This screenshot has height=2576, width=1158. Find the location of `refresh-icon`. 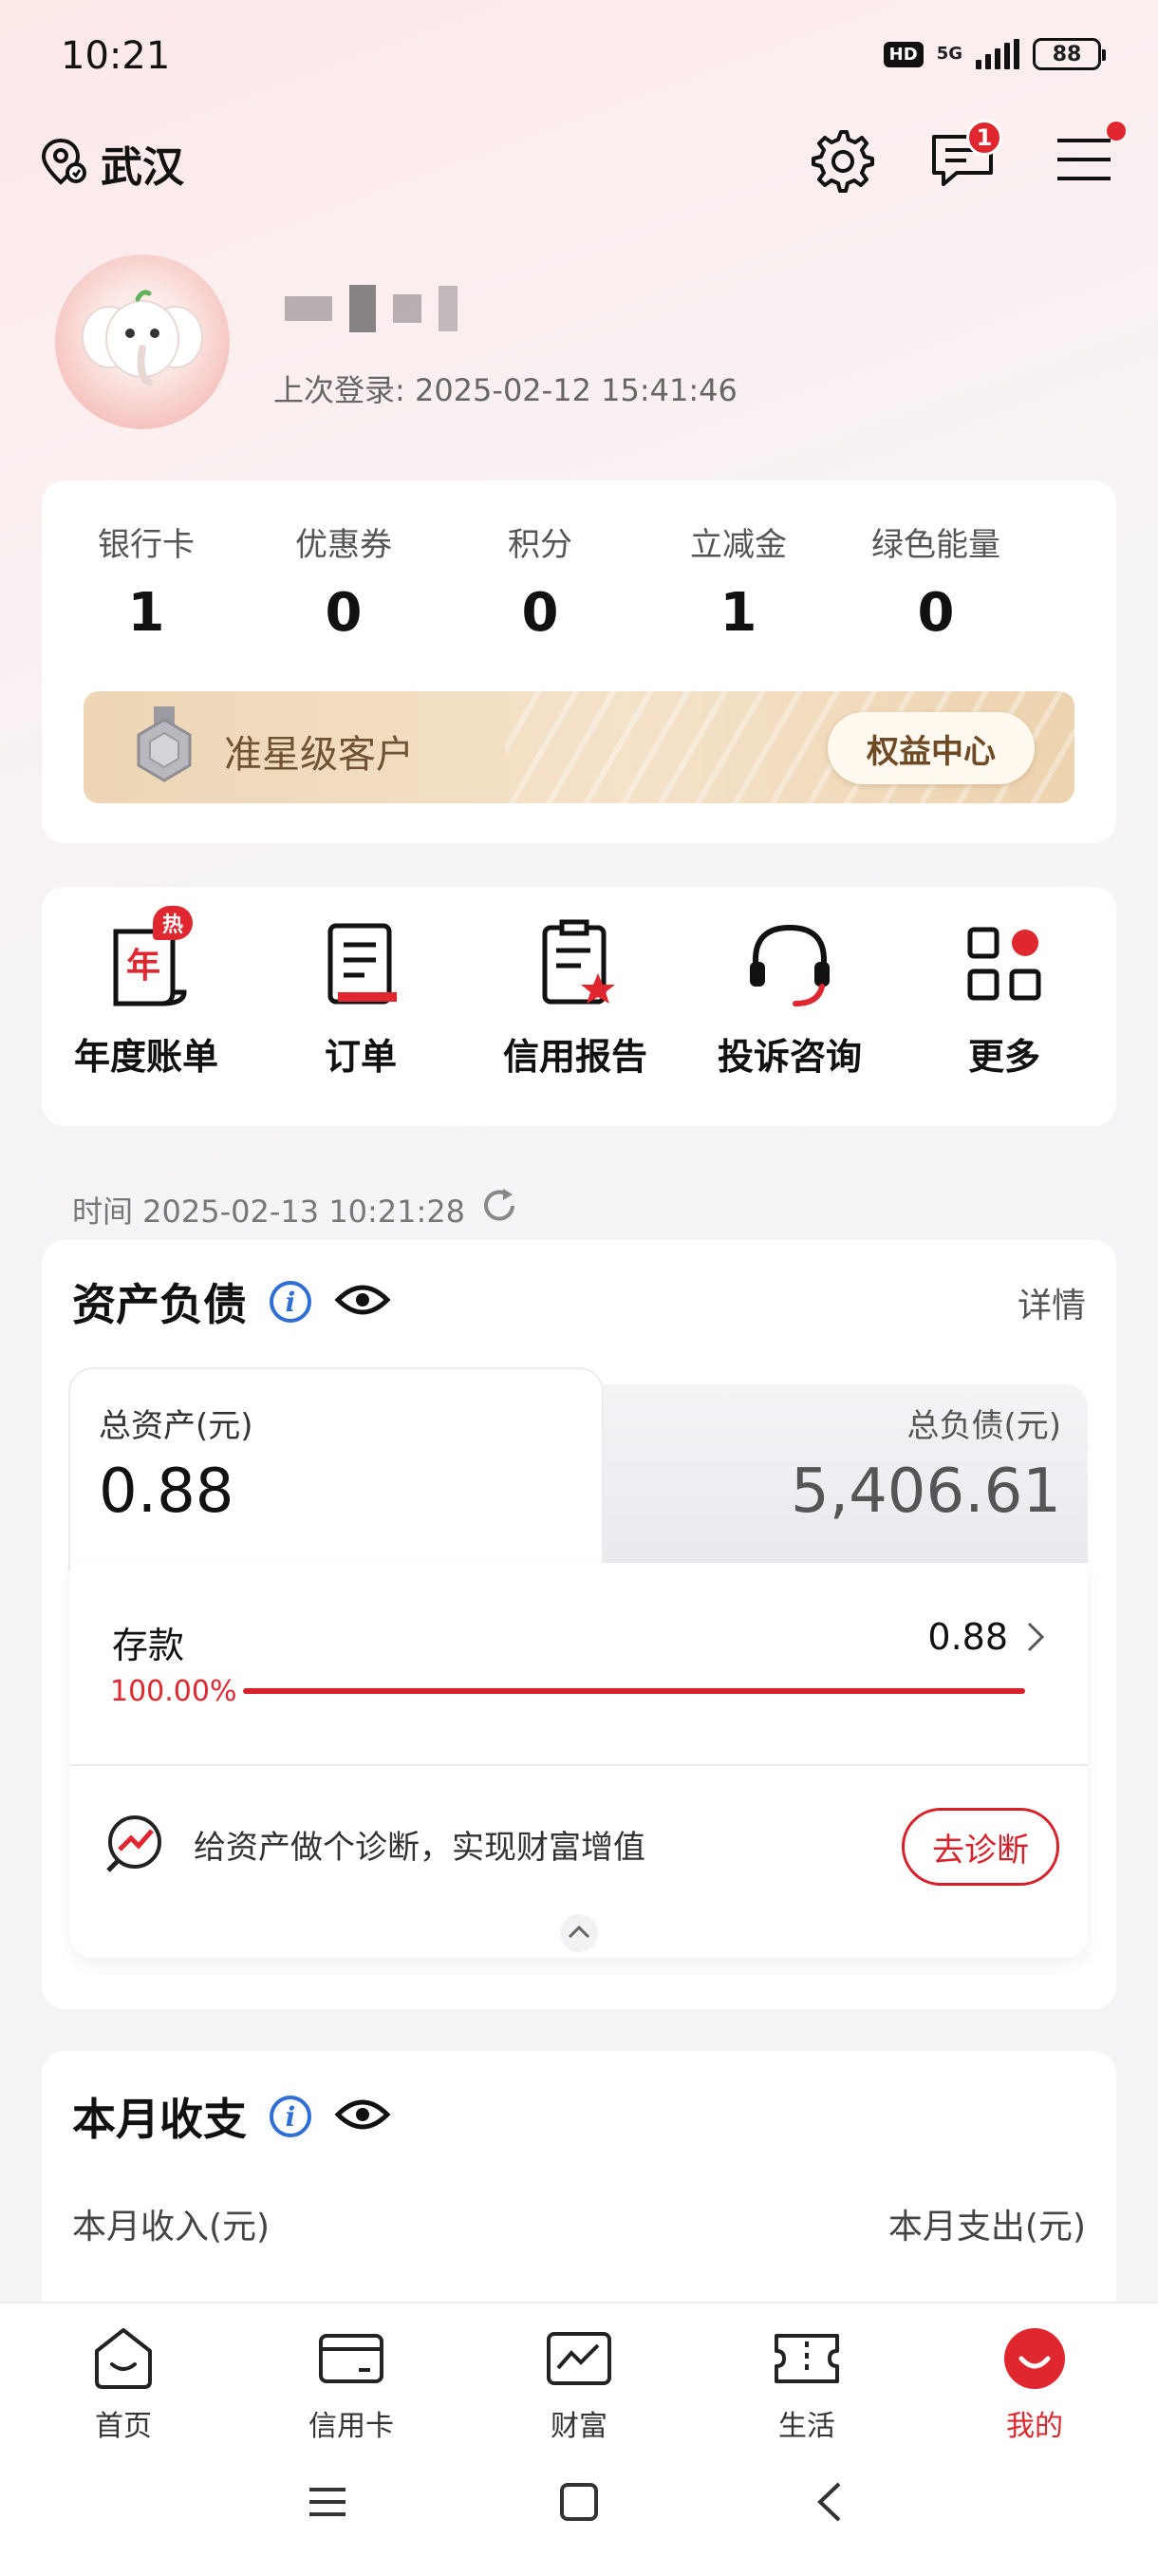

refresh-icon is located at coordinates (499, 1209).